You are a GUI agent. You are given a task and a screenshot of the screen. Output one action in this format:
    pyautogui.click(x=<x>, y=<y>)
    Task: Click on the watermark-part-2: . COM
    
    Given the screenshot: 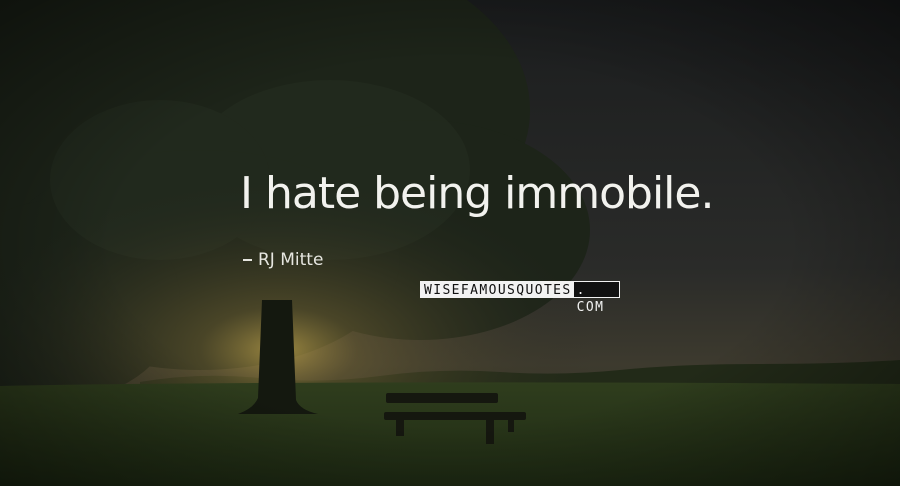 What is the action you would take?
    pyautogui.click(x=596, y=298)
    